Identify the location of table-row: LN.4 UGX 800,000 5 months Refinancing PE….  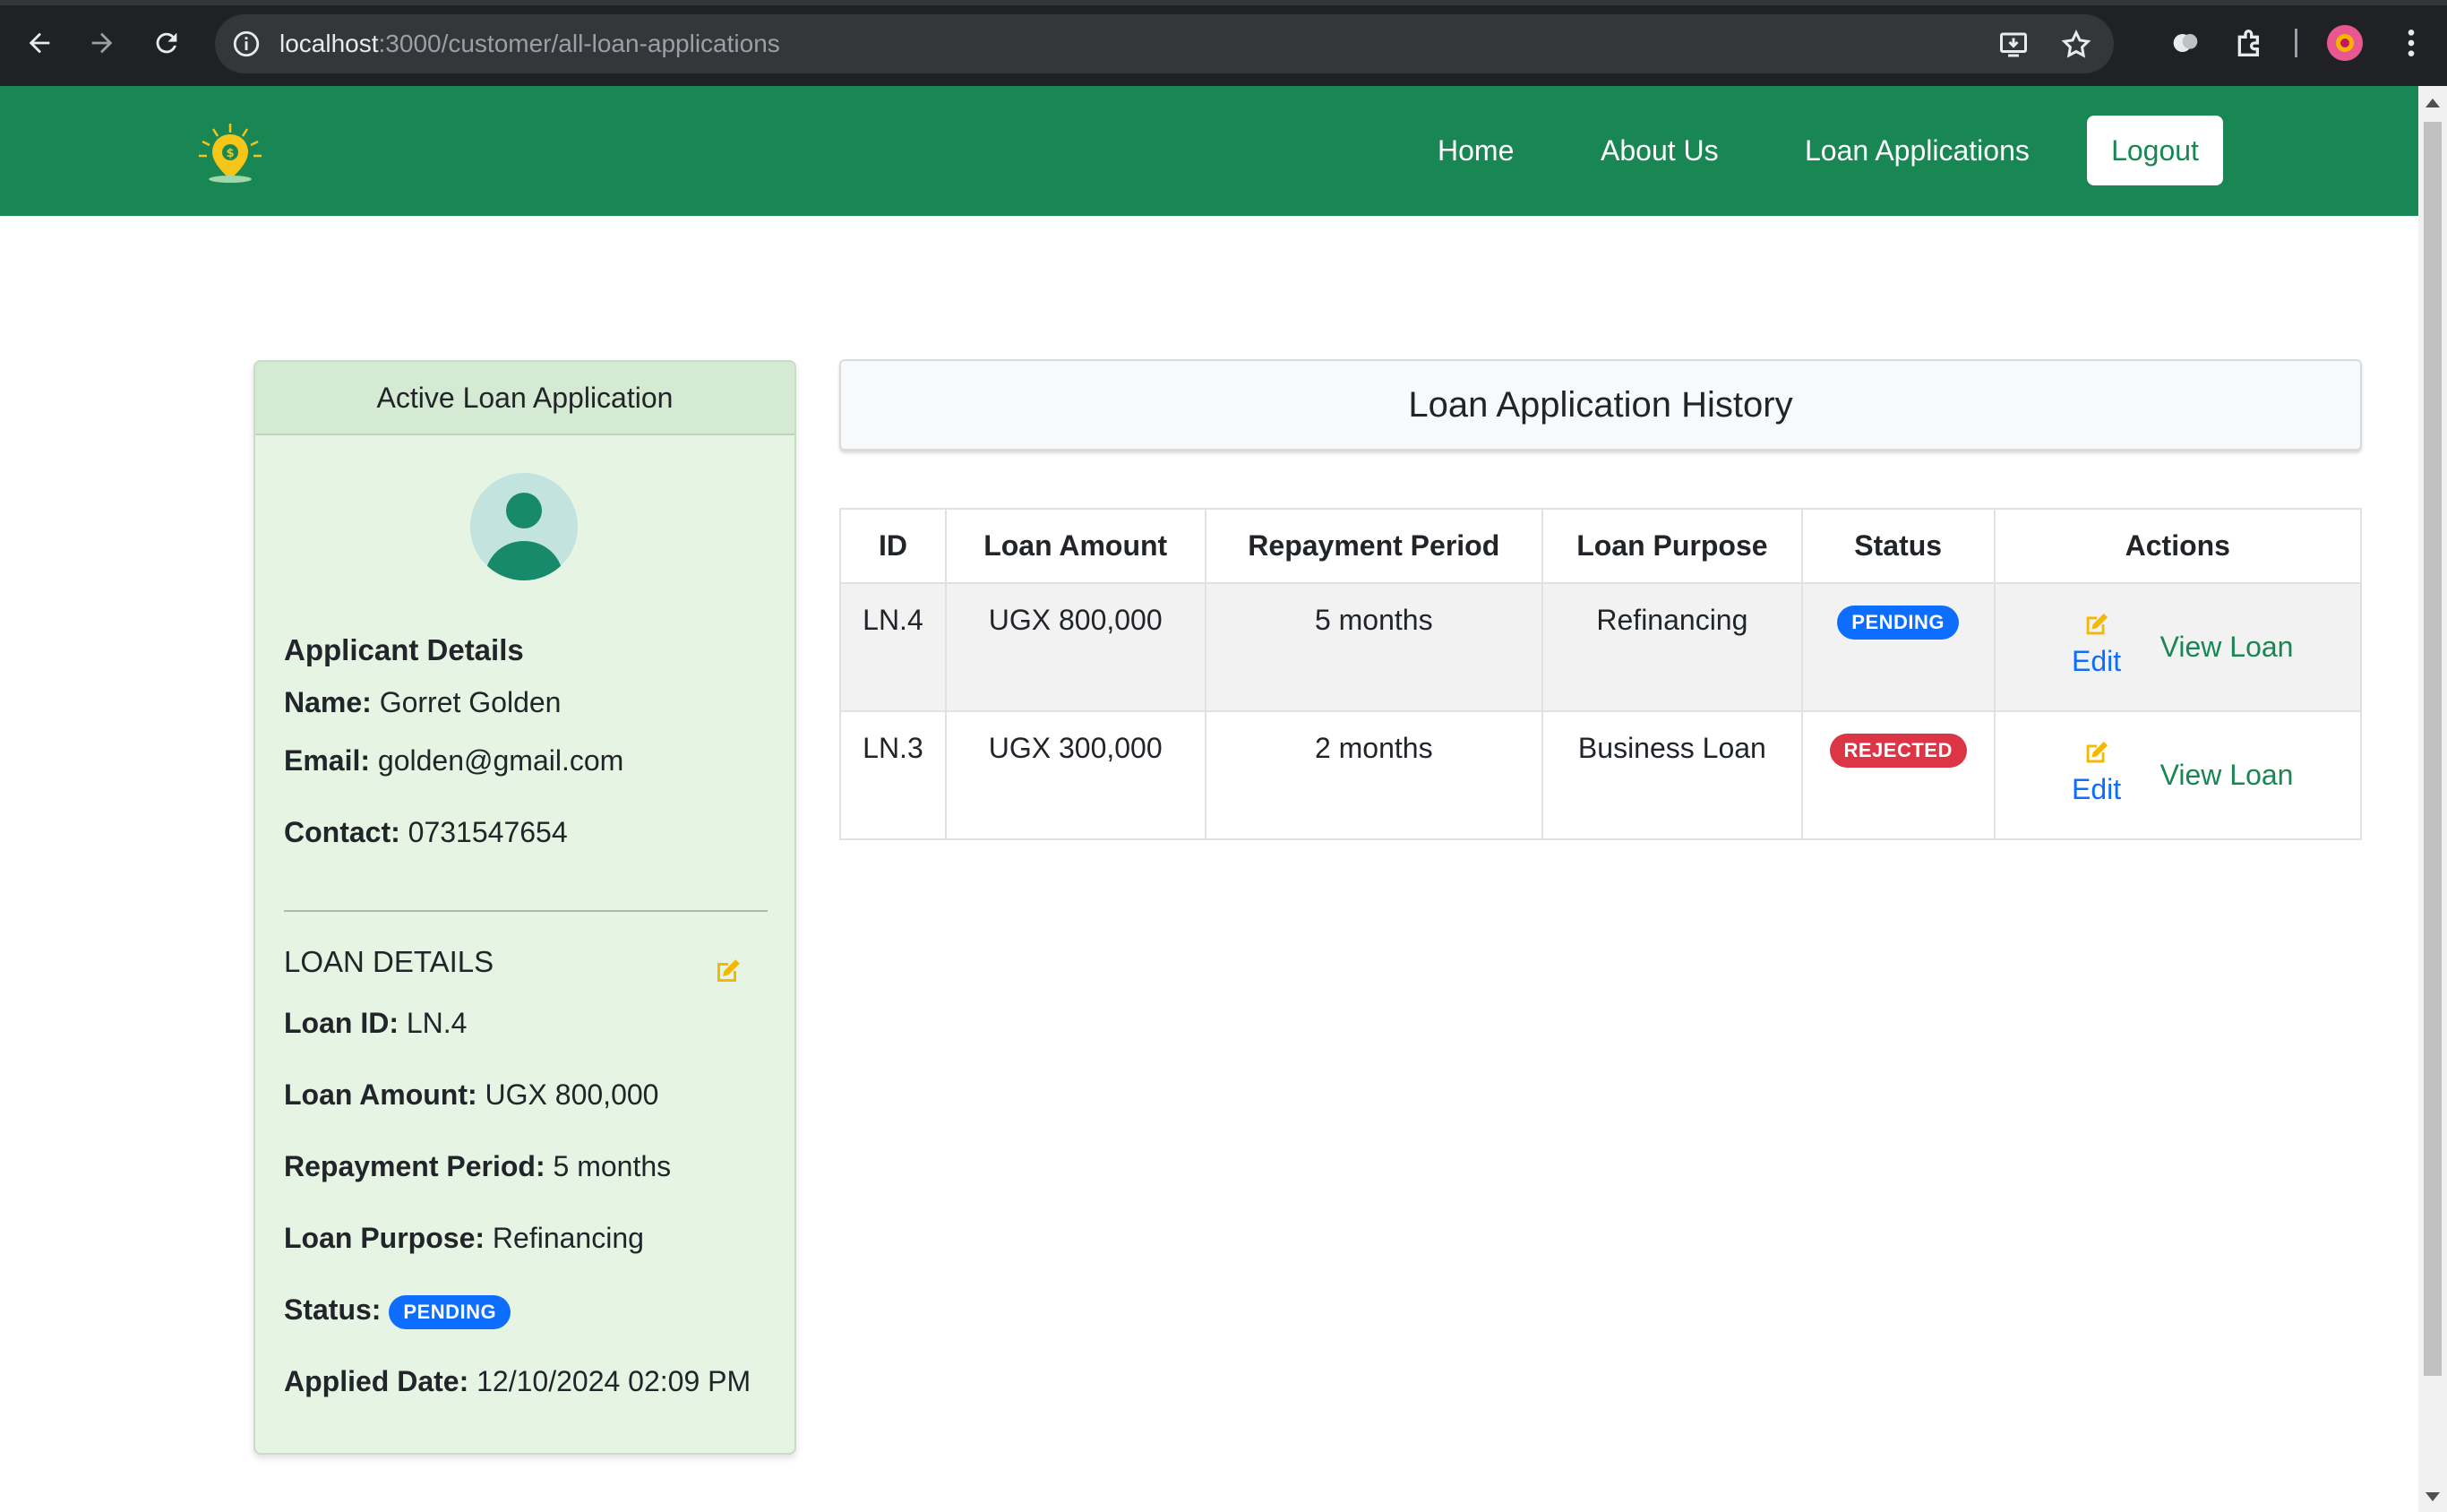
(1601, 647).